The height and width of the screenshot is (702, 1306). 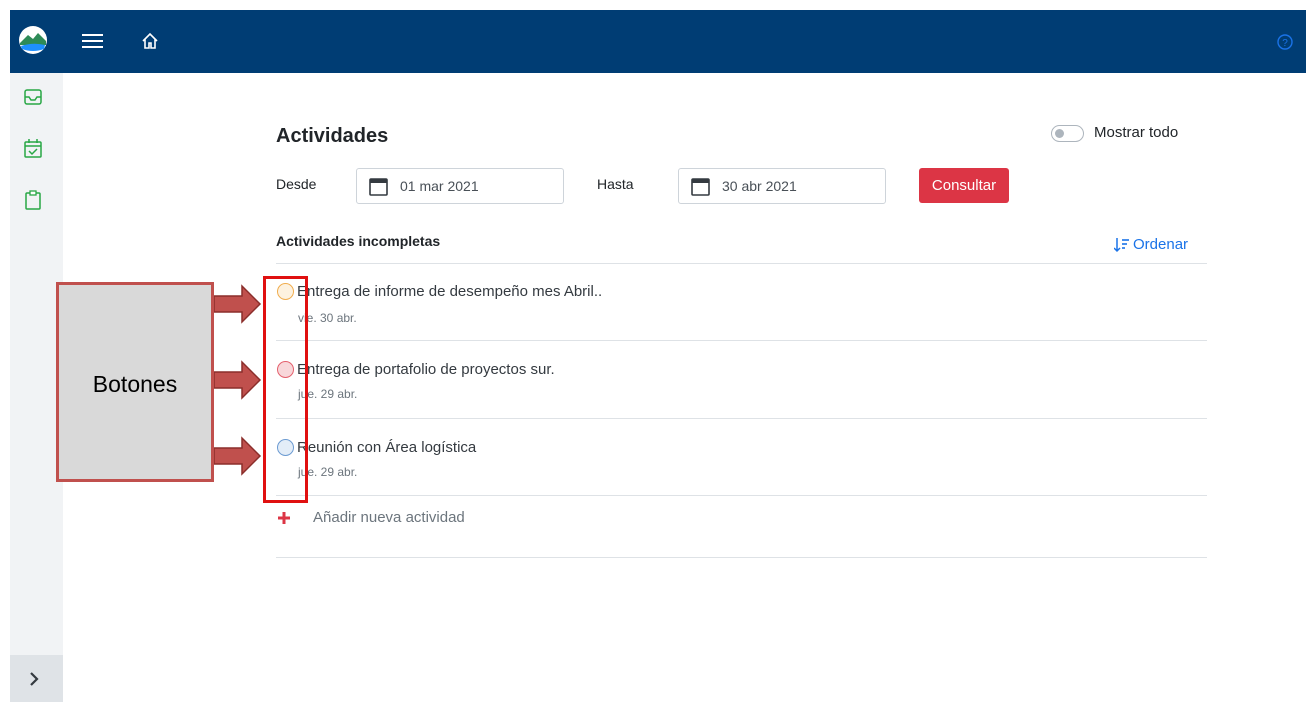 I want to click on from-date-input: 01 mar 2021, so click(x=460, y=186).